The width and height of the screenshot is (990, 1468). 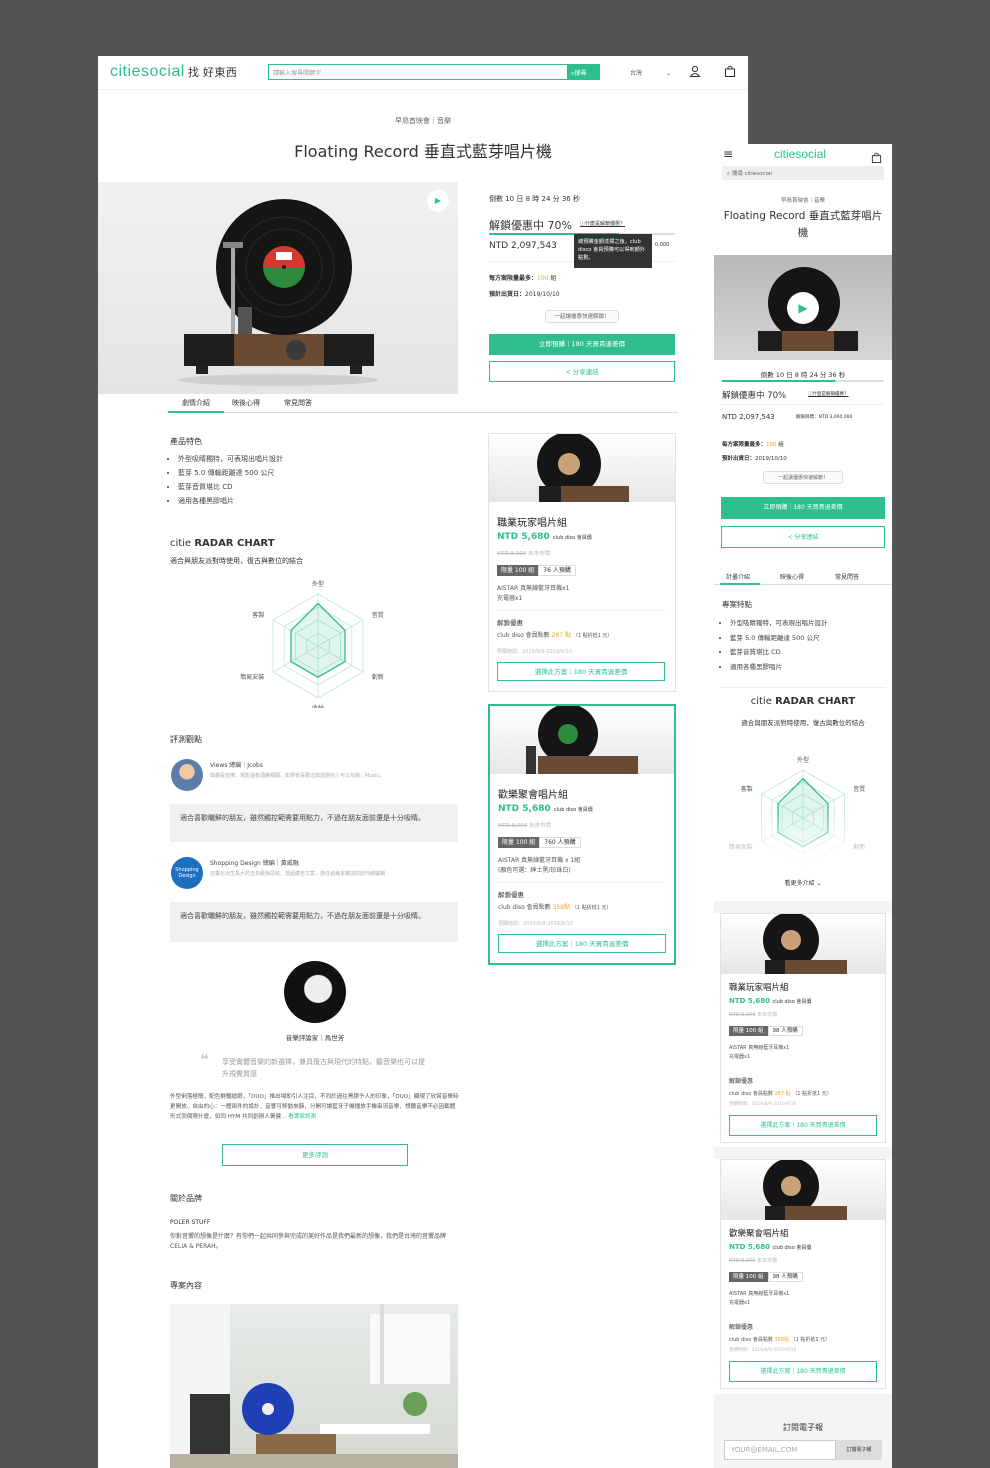 What do you see at coordinates (751, 1094) in the screenshot?
I see `plan-unlock-desc: club diso 會員點數` at bounding box center [751, 1094].